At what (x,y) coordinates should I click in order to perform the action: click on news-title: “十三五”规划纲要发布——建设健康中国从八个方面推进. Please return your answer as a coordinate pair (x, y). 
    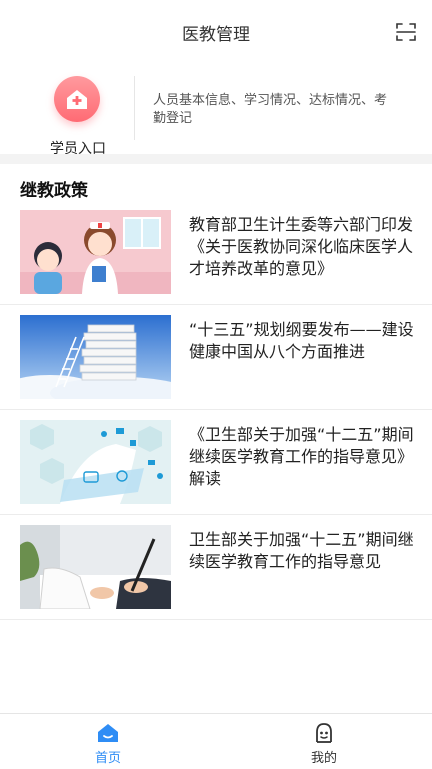
    Looking at the image, I should click on (301, 340).